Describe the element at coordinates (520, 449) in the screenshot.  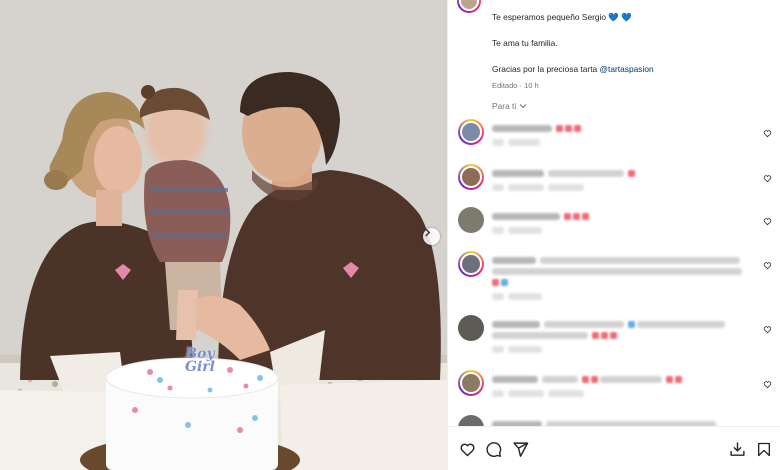
I see `share-icon` at that location.